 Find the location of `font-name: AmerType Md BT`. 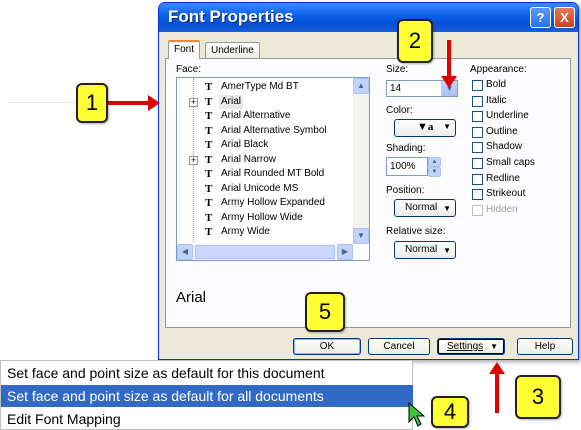

font-name: AmerType Md BT is located at coordinates (260, 86).